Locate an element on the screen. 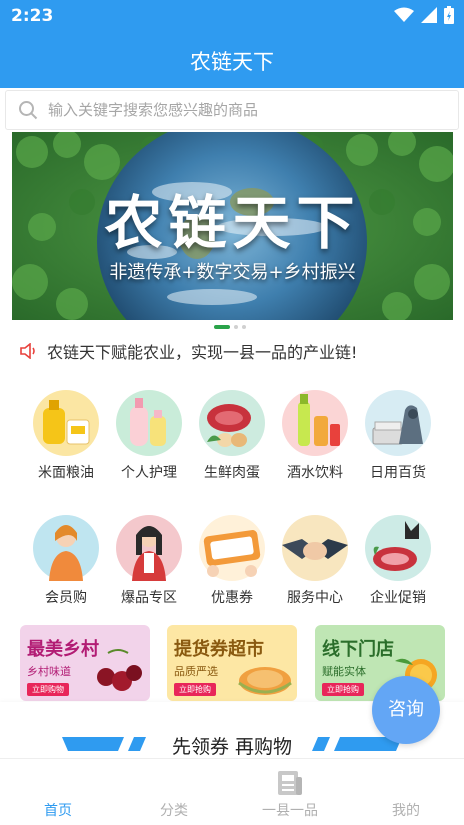 This screenshot has width=464, height=825. category-label: 优惠券 is located at coordinates (232, 598).